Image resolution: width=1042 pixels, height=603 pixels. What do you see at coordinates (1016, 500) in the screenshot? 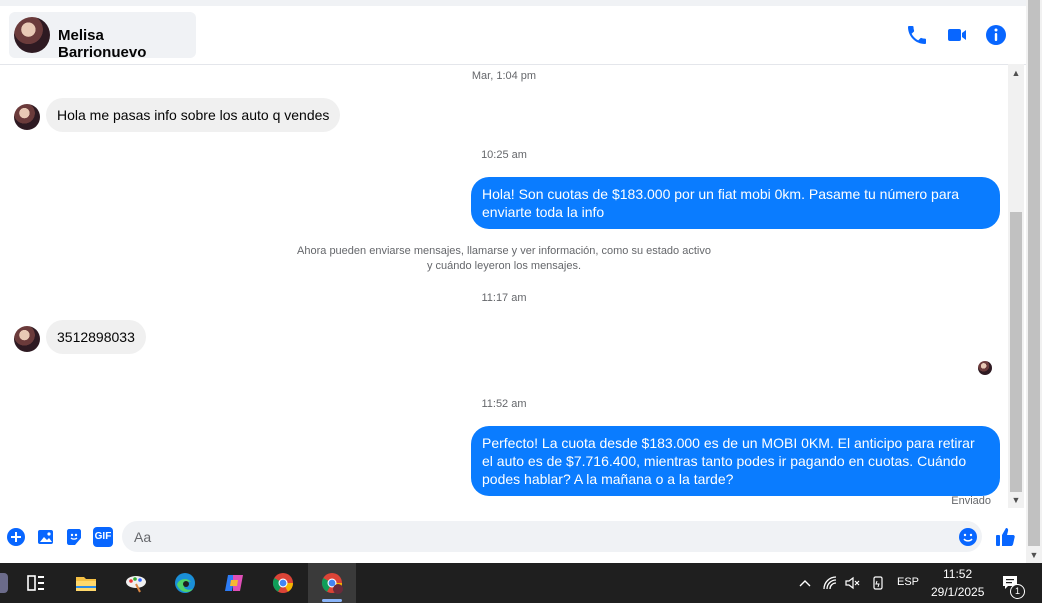
I see `scroll-down-icon: ▼` at bounding box center [1016, 500].